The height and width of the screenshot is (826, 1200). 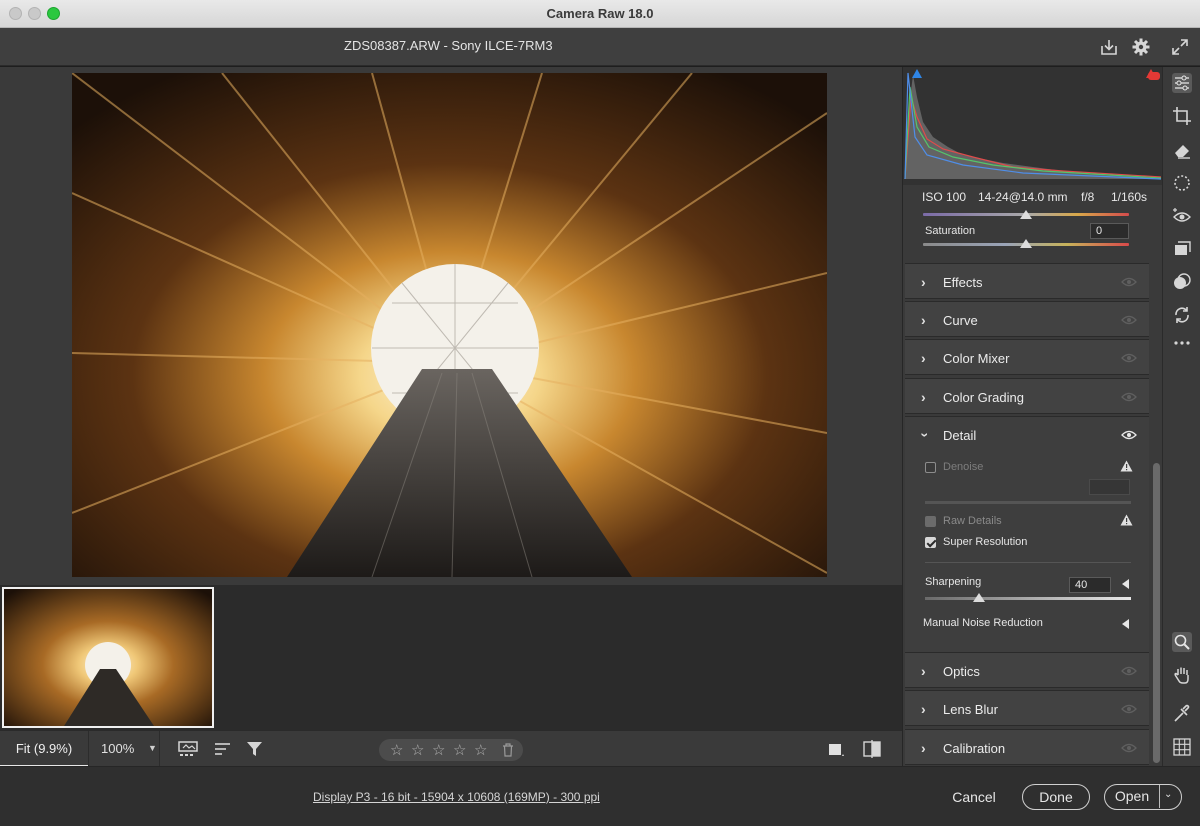 I want to click on section-curve-label: Curve, so click(x=960, y=320).